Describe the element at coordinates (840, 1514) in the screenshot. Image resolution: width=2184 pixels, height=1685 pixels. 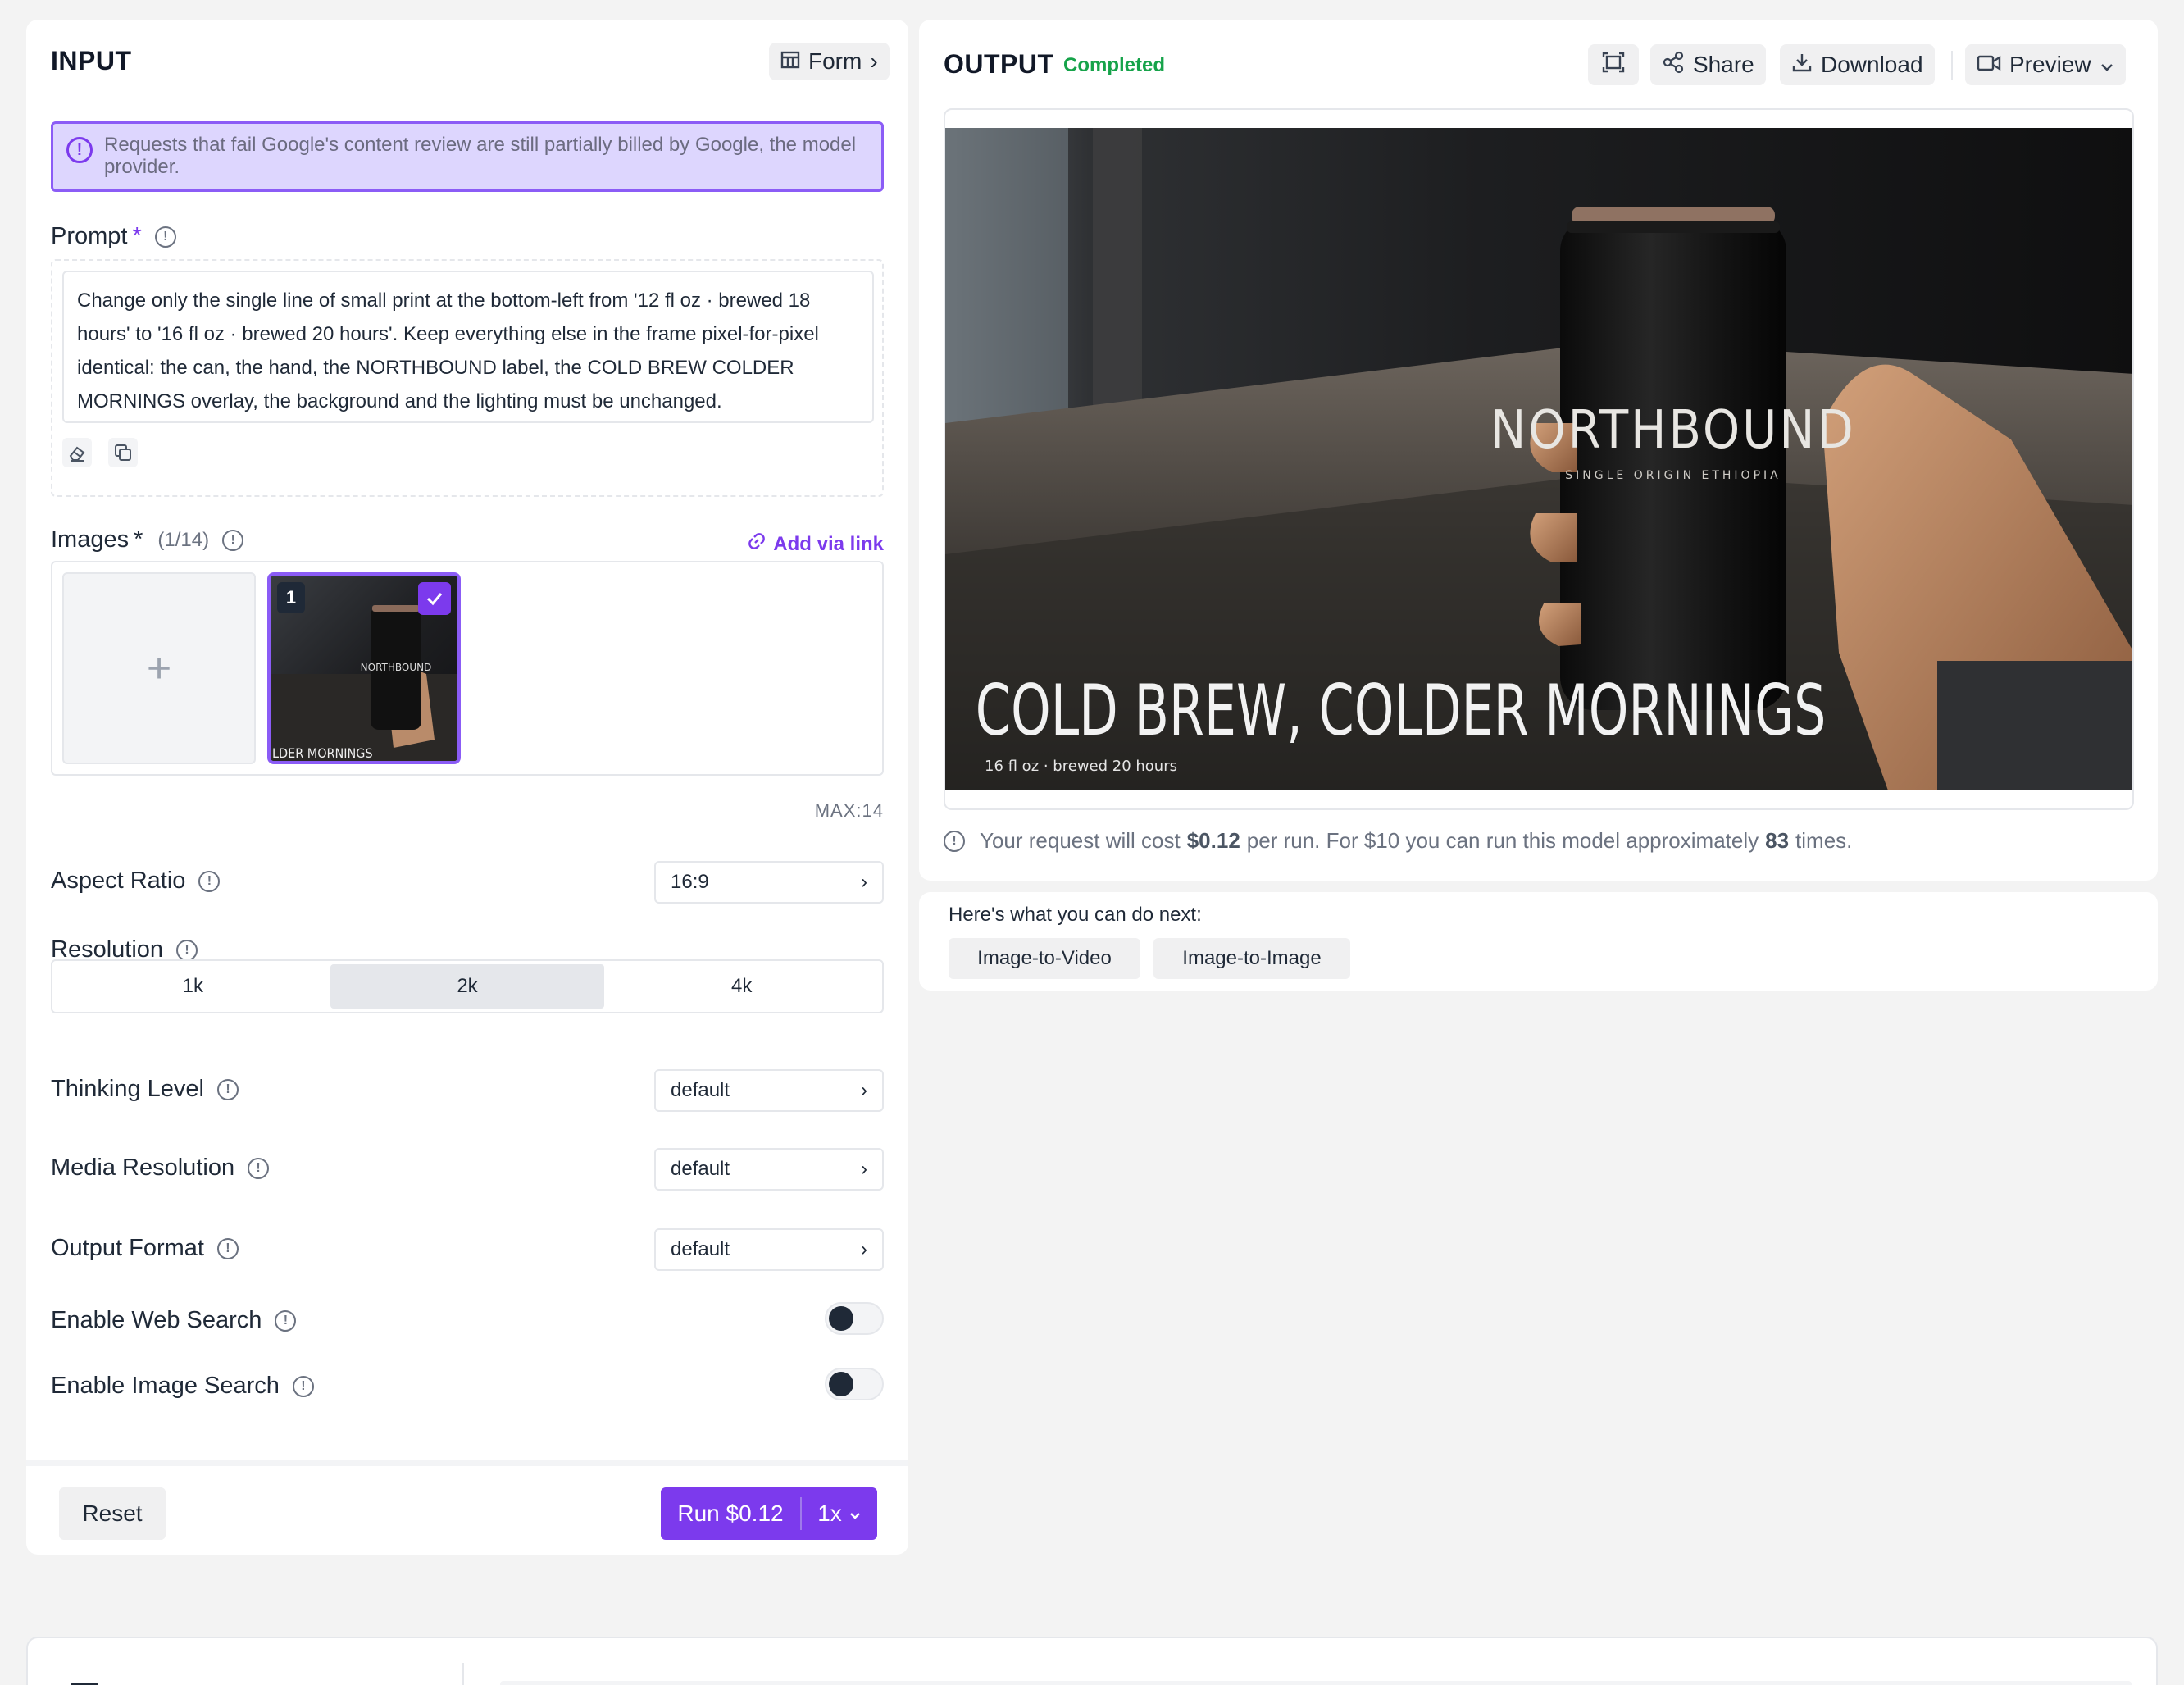
I see `run-multiplier-dropdown: 1x` at that location.